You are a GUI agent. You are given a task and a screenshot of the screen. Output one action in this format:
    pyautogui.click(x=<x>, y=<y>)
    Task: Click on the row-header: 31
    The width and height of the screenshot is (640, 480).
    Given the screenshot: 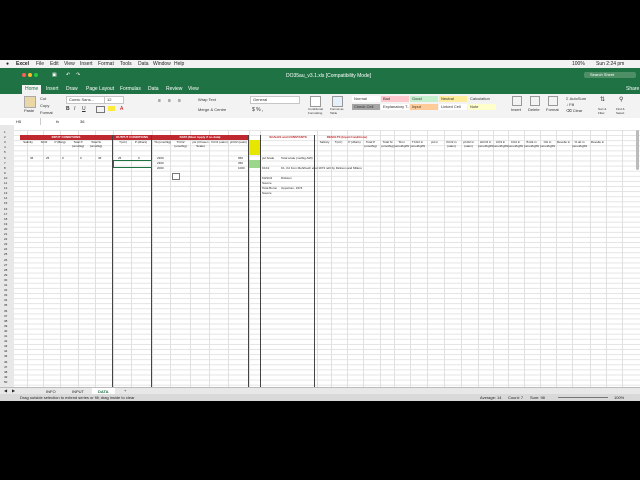 What is the action you would take?
    pyautogui.click(x=5, y=285)
    